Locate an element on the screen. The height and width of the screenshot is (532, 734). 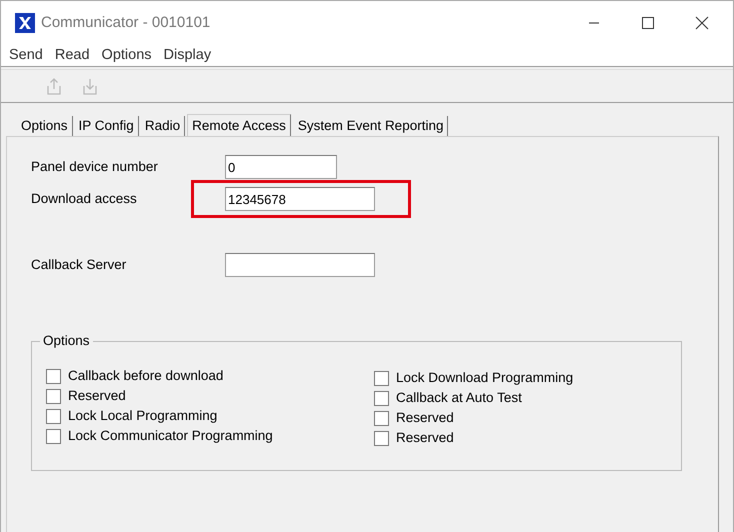
menu-item: Send is located at coordinates (26, 55).